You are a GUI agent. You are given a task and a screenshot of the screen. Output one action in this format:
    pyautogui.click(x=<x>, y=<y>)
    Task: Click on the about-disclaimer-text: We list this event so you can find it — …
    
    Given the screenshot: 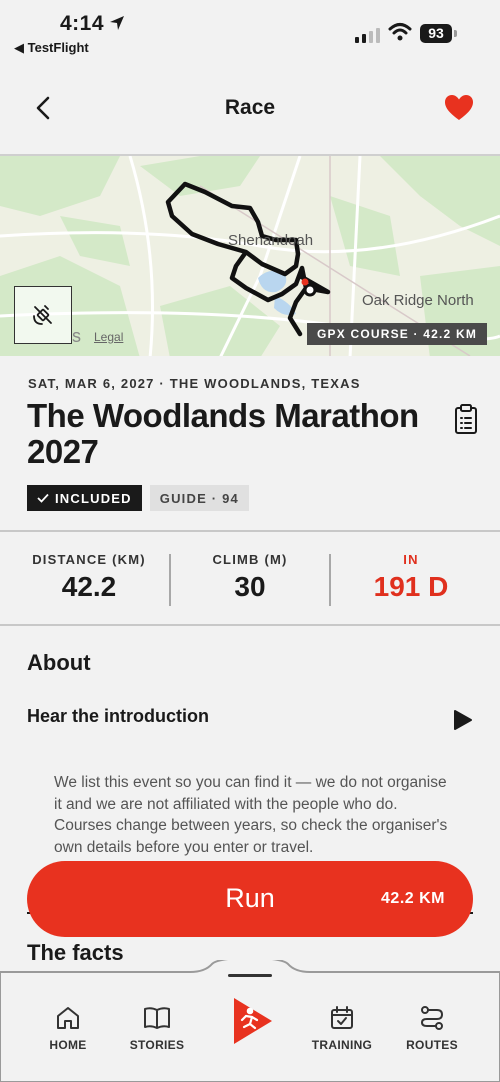 What is the action you would take?
    pyautogui.click(x=251, y=815)
    